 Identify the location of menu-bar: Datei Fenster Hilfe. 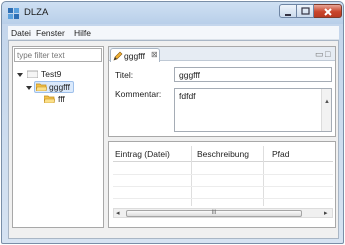
(173, 33).